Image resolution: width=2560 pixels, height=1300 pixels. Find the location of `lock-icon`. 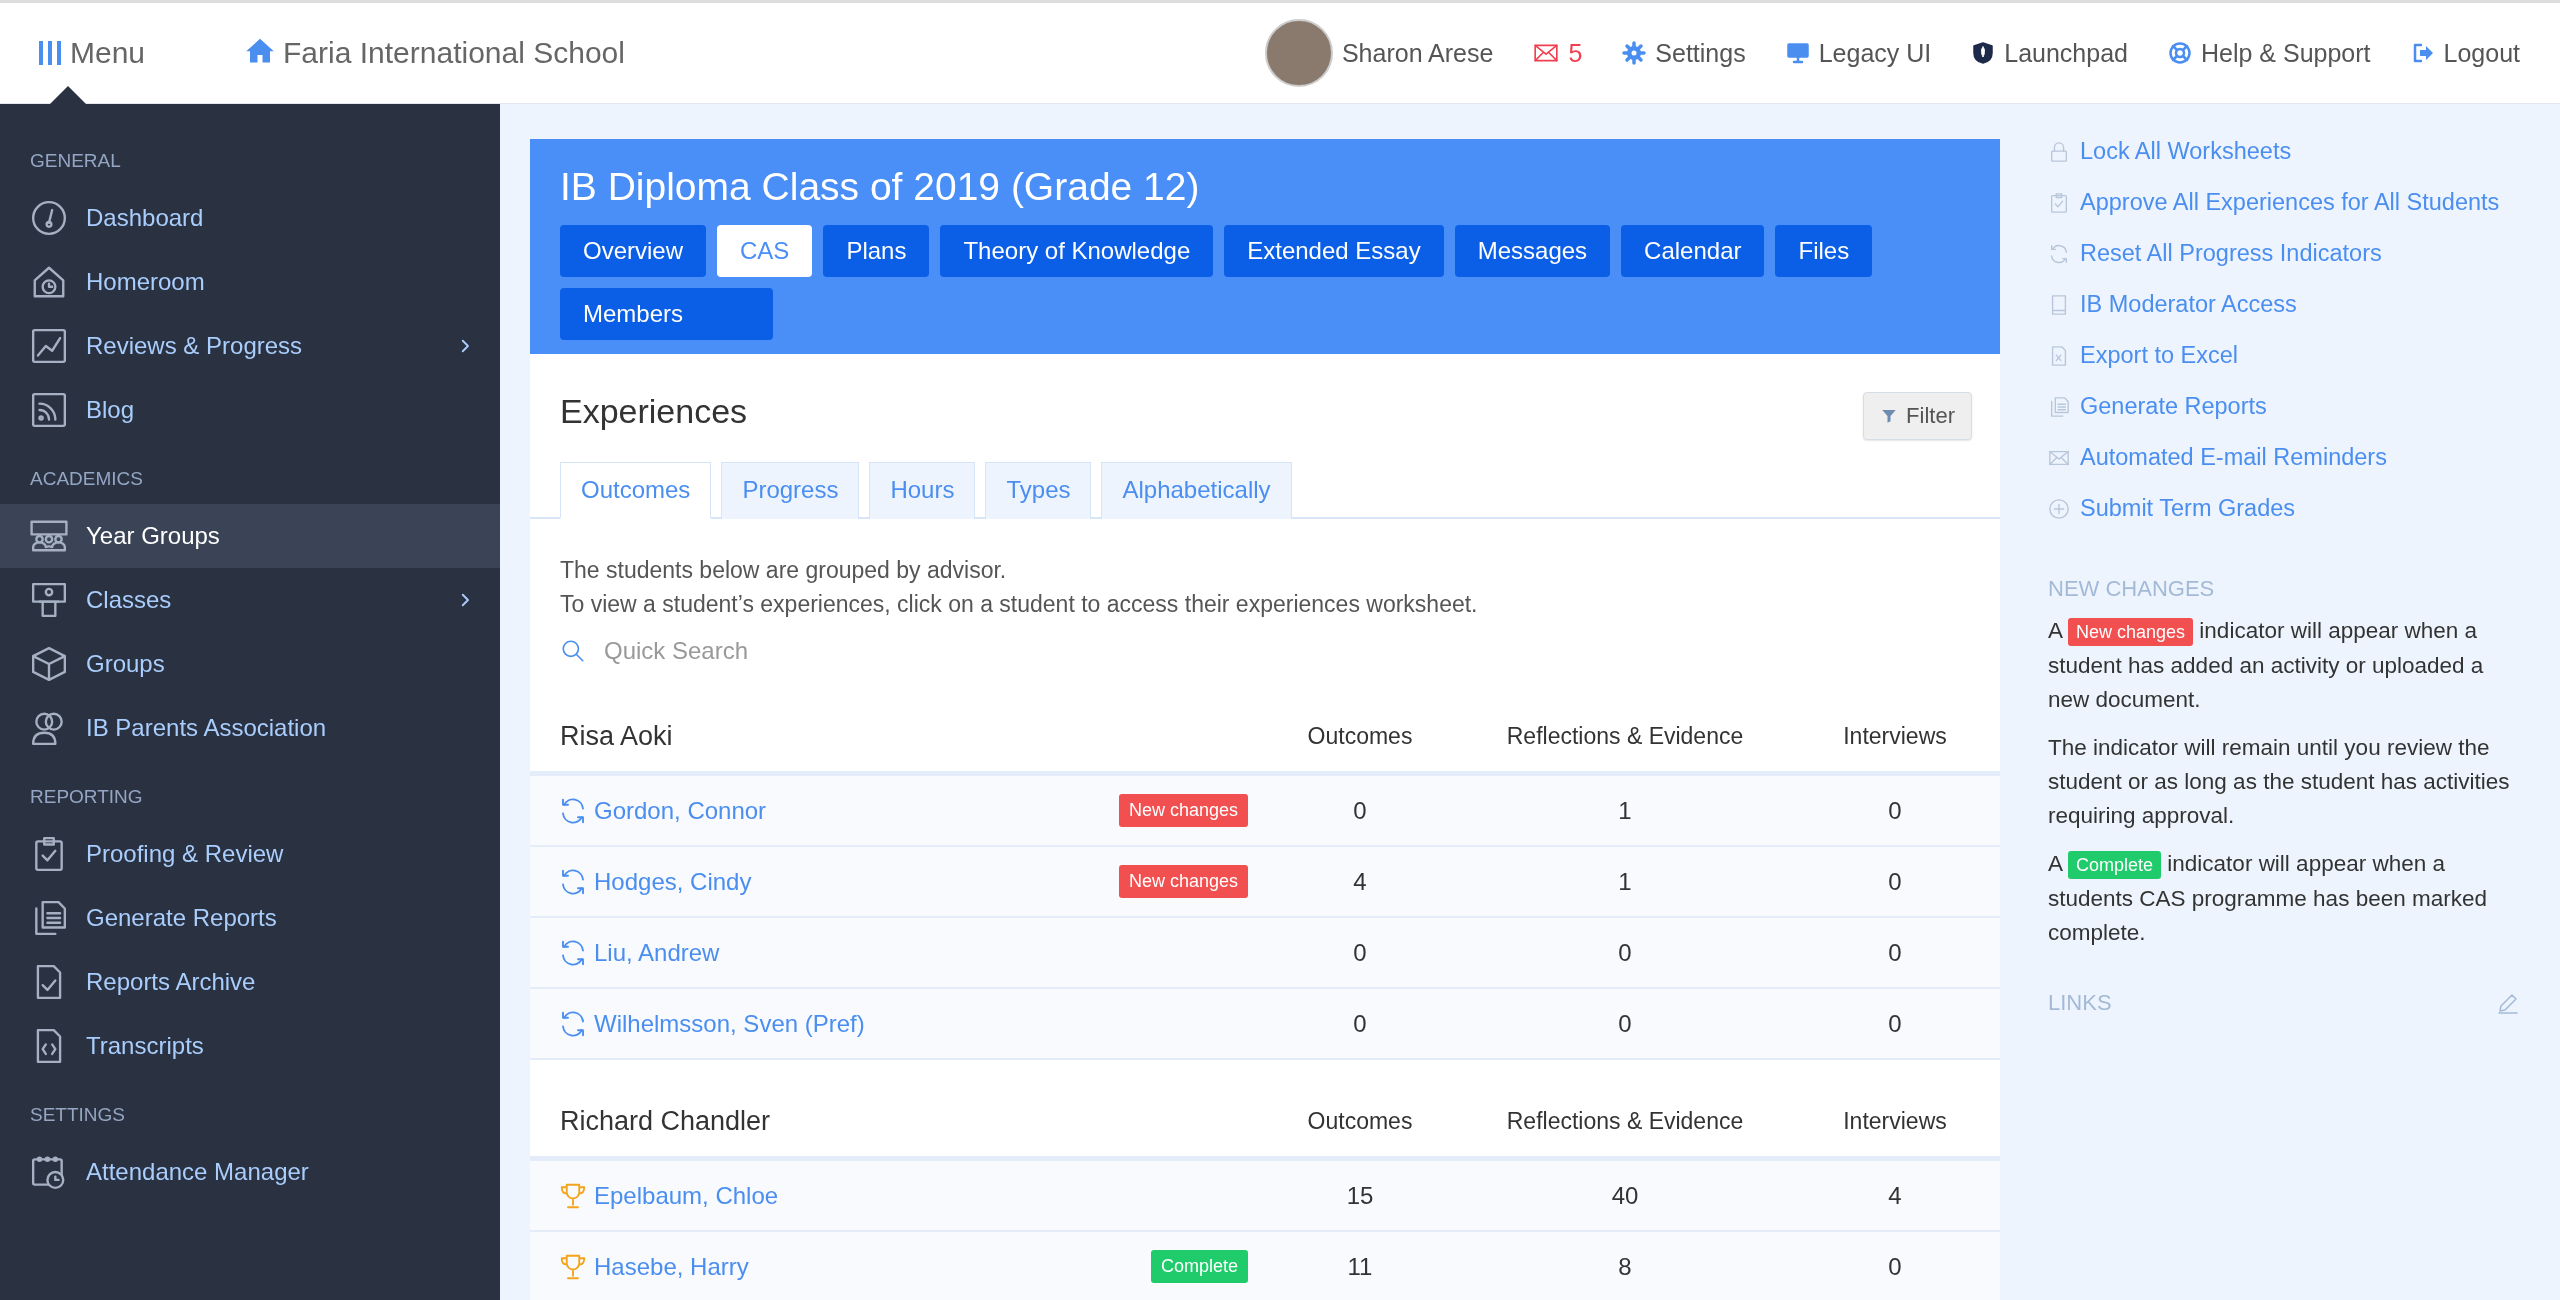

lock-icon is located at coordinates (2059, 151).